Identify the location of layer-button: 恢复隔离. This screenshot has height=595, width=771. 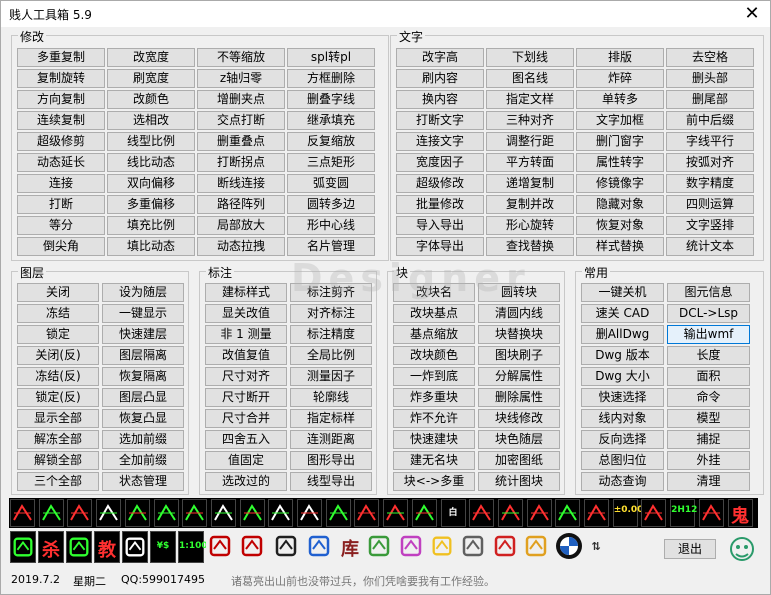
(143, 376).